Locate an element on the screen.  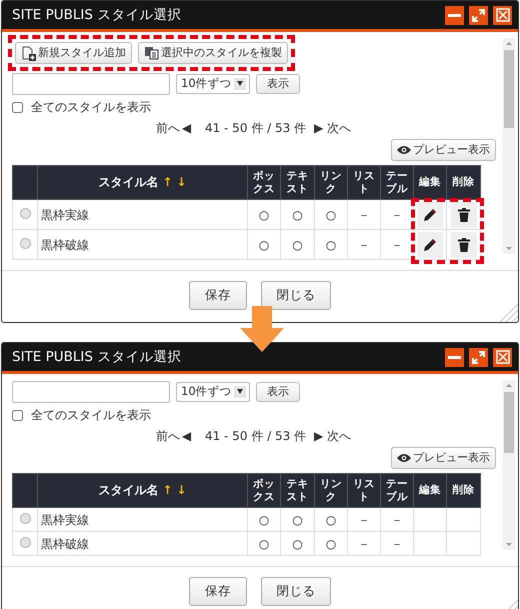
down-arrow is located at coordinates (262, 329).